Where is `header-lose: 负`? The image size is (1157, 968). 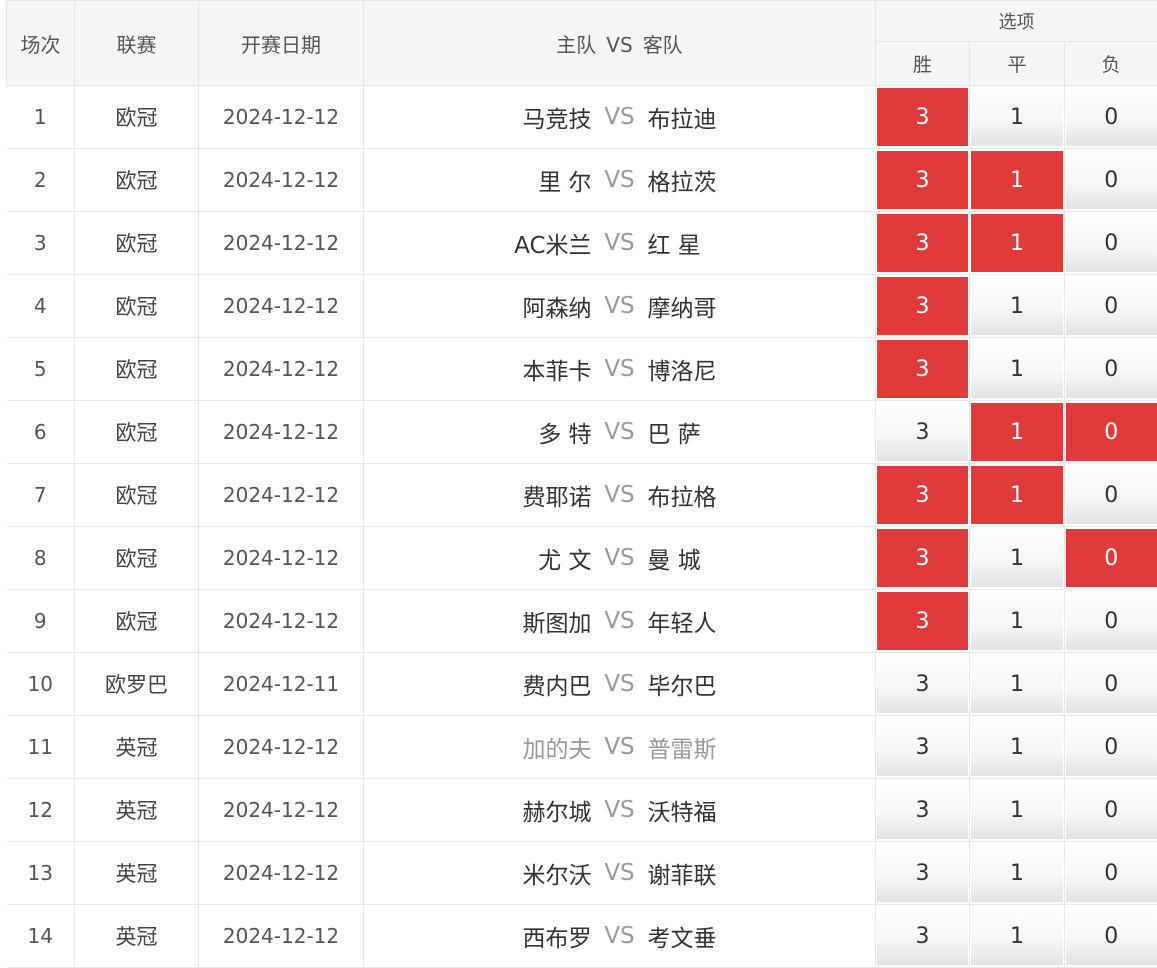 header-lose: 负 is located at coordinates (1111, 64).